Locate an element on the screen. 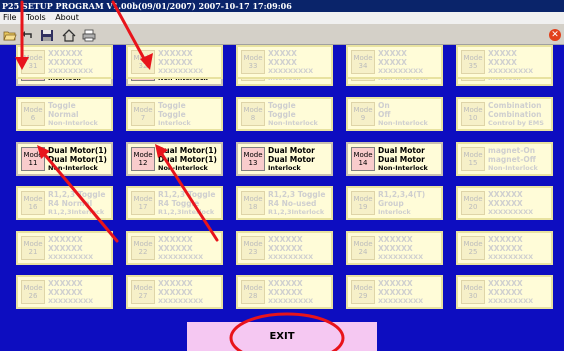 This screenshot has width=564, height=351. mode-button-30: Mode 30 XXXXXX XXXXXX XXXXXXXXX is located at coordinates (504, 292).